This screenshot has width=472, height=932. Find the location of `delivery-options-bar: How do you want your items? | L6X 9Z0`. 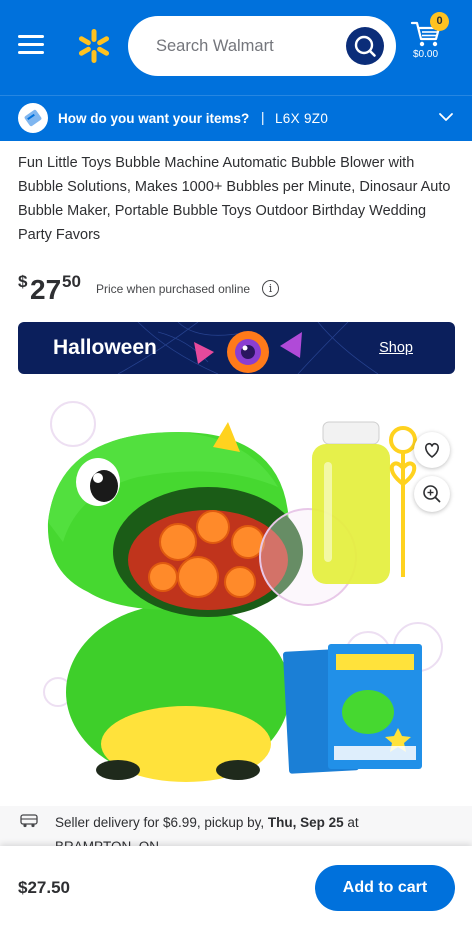

delivery-options-bar: How do you want your items? | L6X 9Z0 is located at coordinates (236, 118).